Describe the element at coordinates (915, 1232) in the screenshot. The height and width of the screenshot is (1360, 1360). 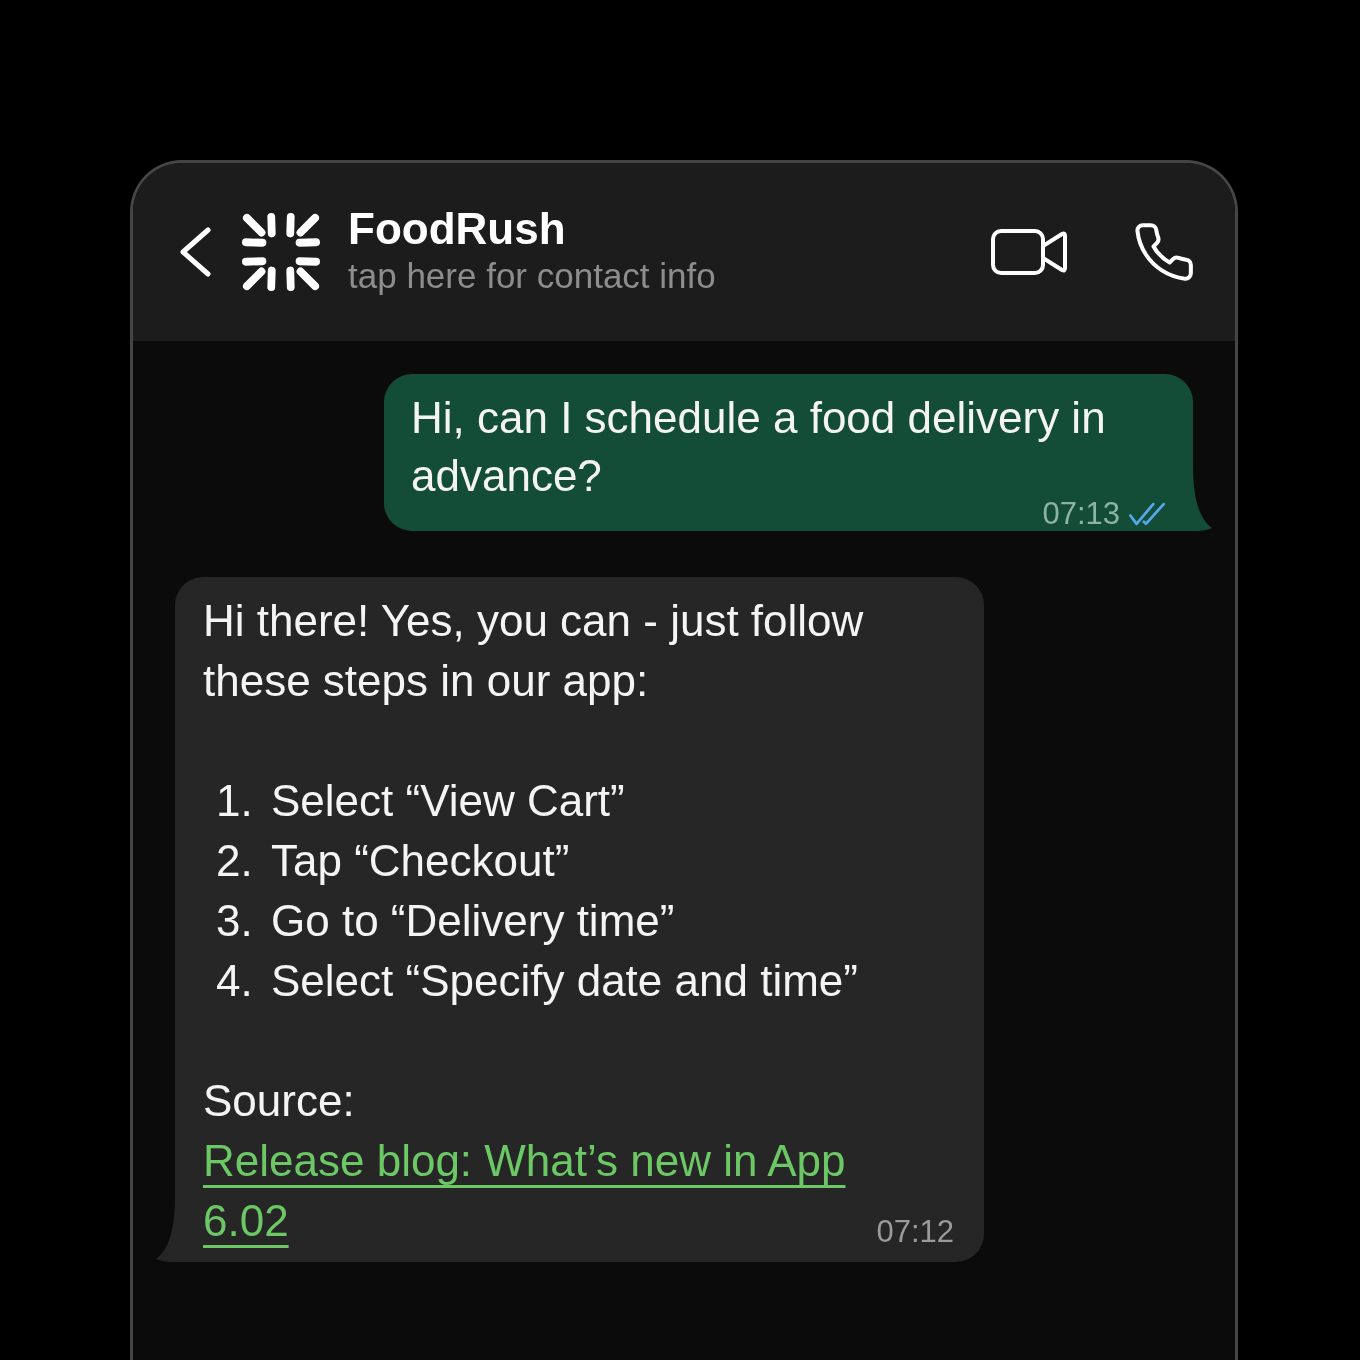
I see `message-time: 07:12` at that location.